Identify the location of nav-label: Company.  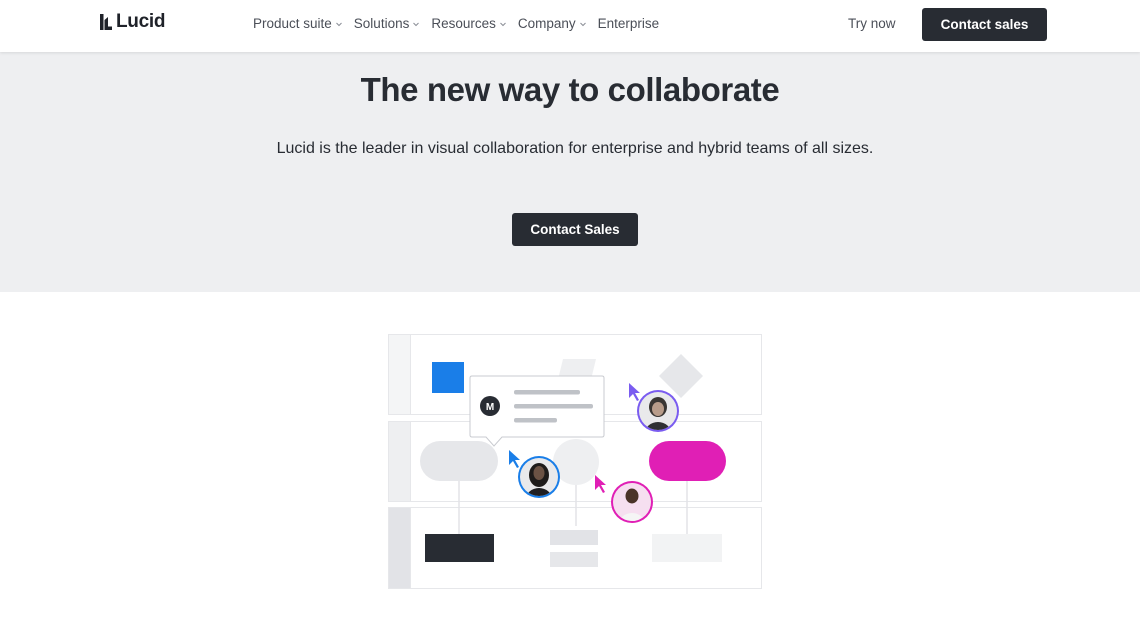
(546, 23).